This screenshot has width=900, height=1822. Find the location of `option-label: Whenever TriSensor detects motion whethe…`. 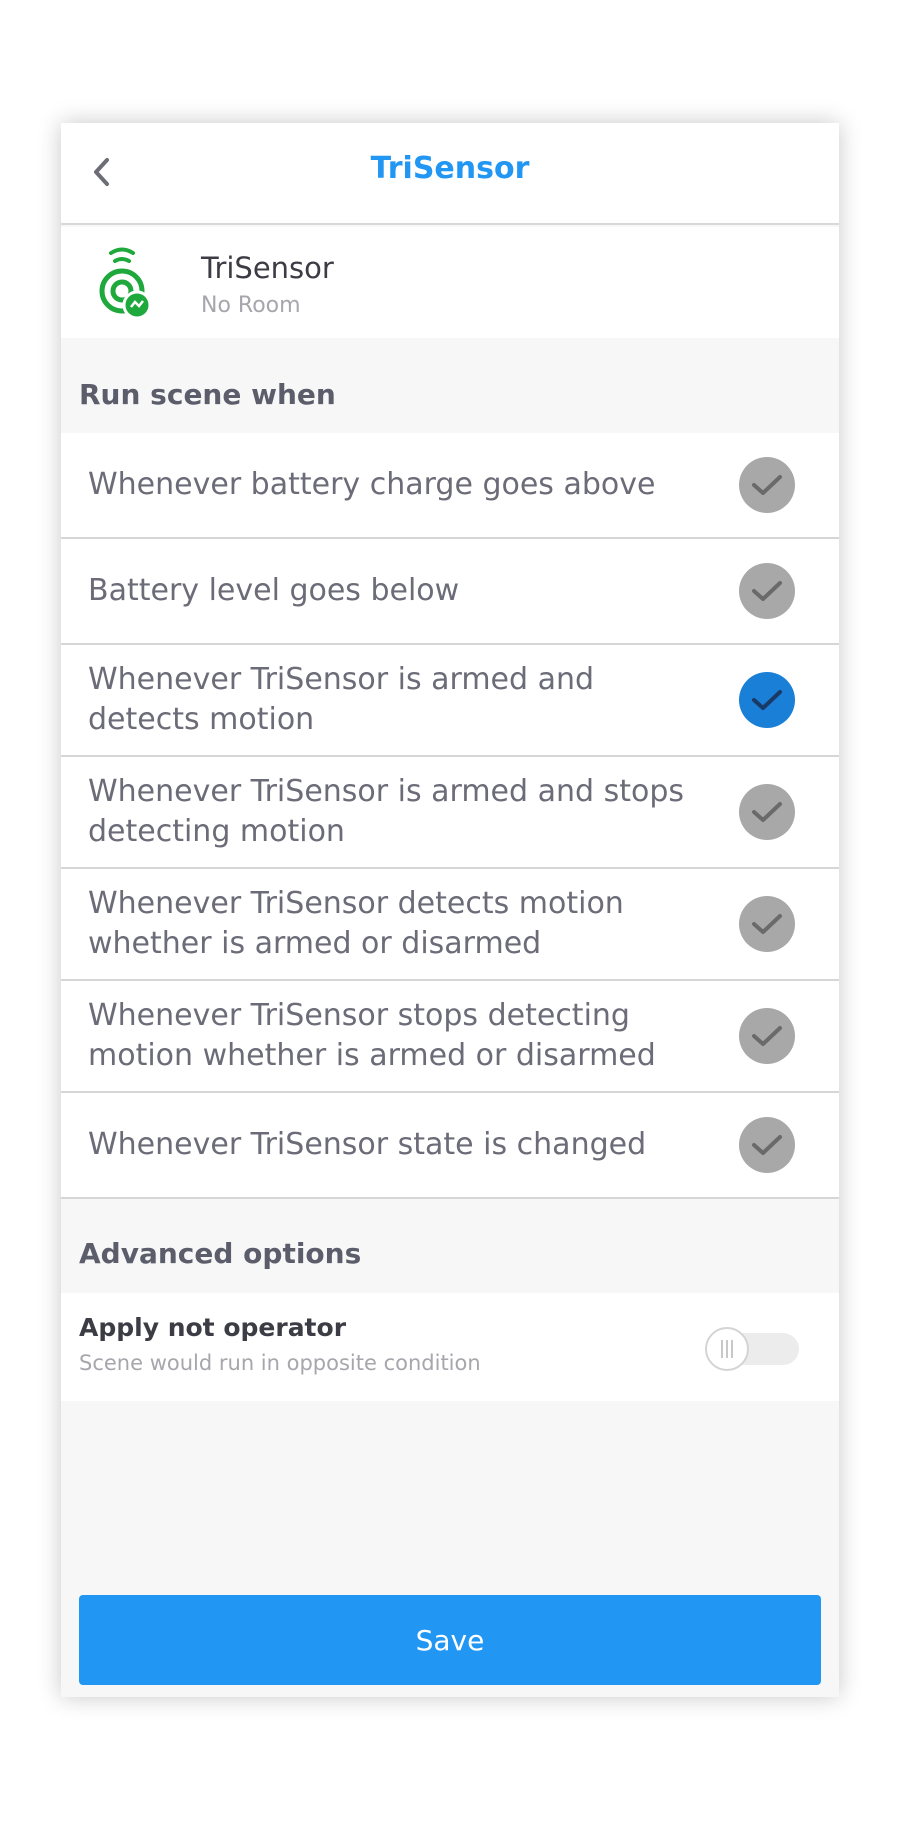

option-label: Whenever TriSensor detects motion whethe… is located at coordinates (356, 923).